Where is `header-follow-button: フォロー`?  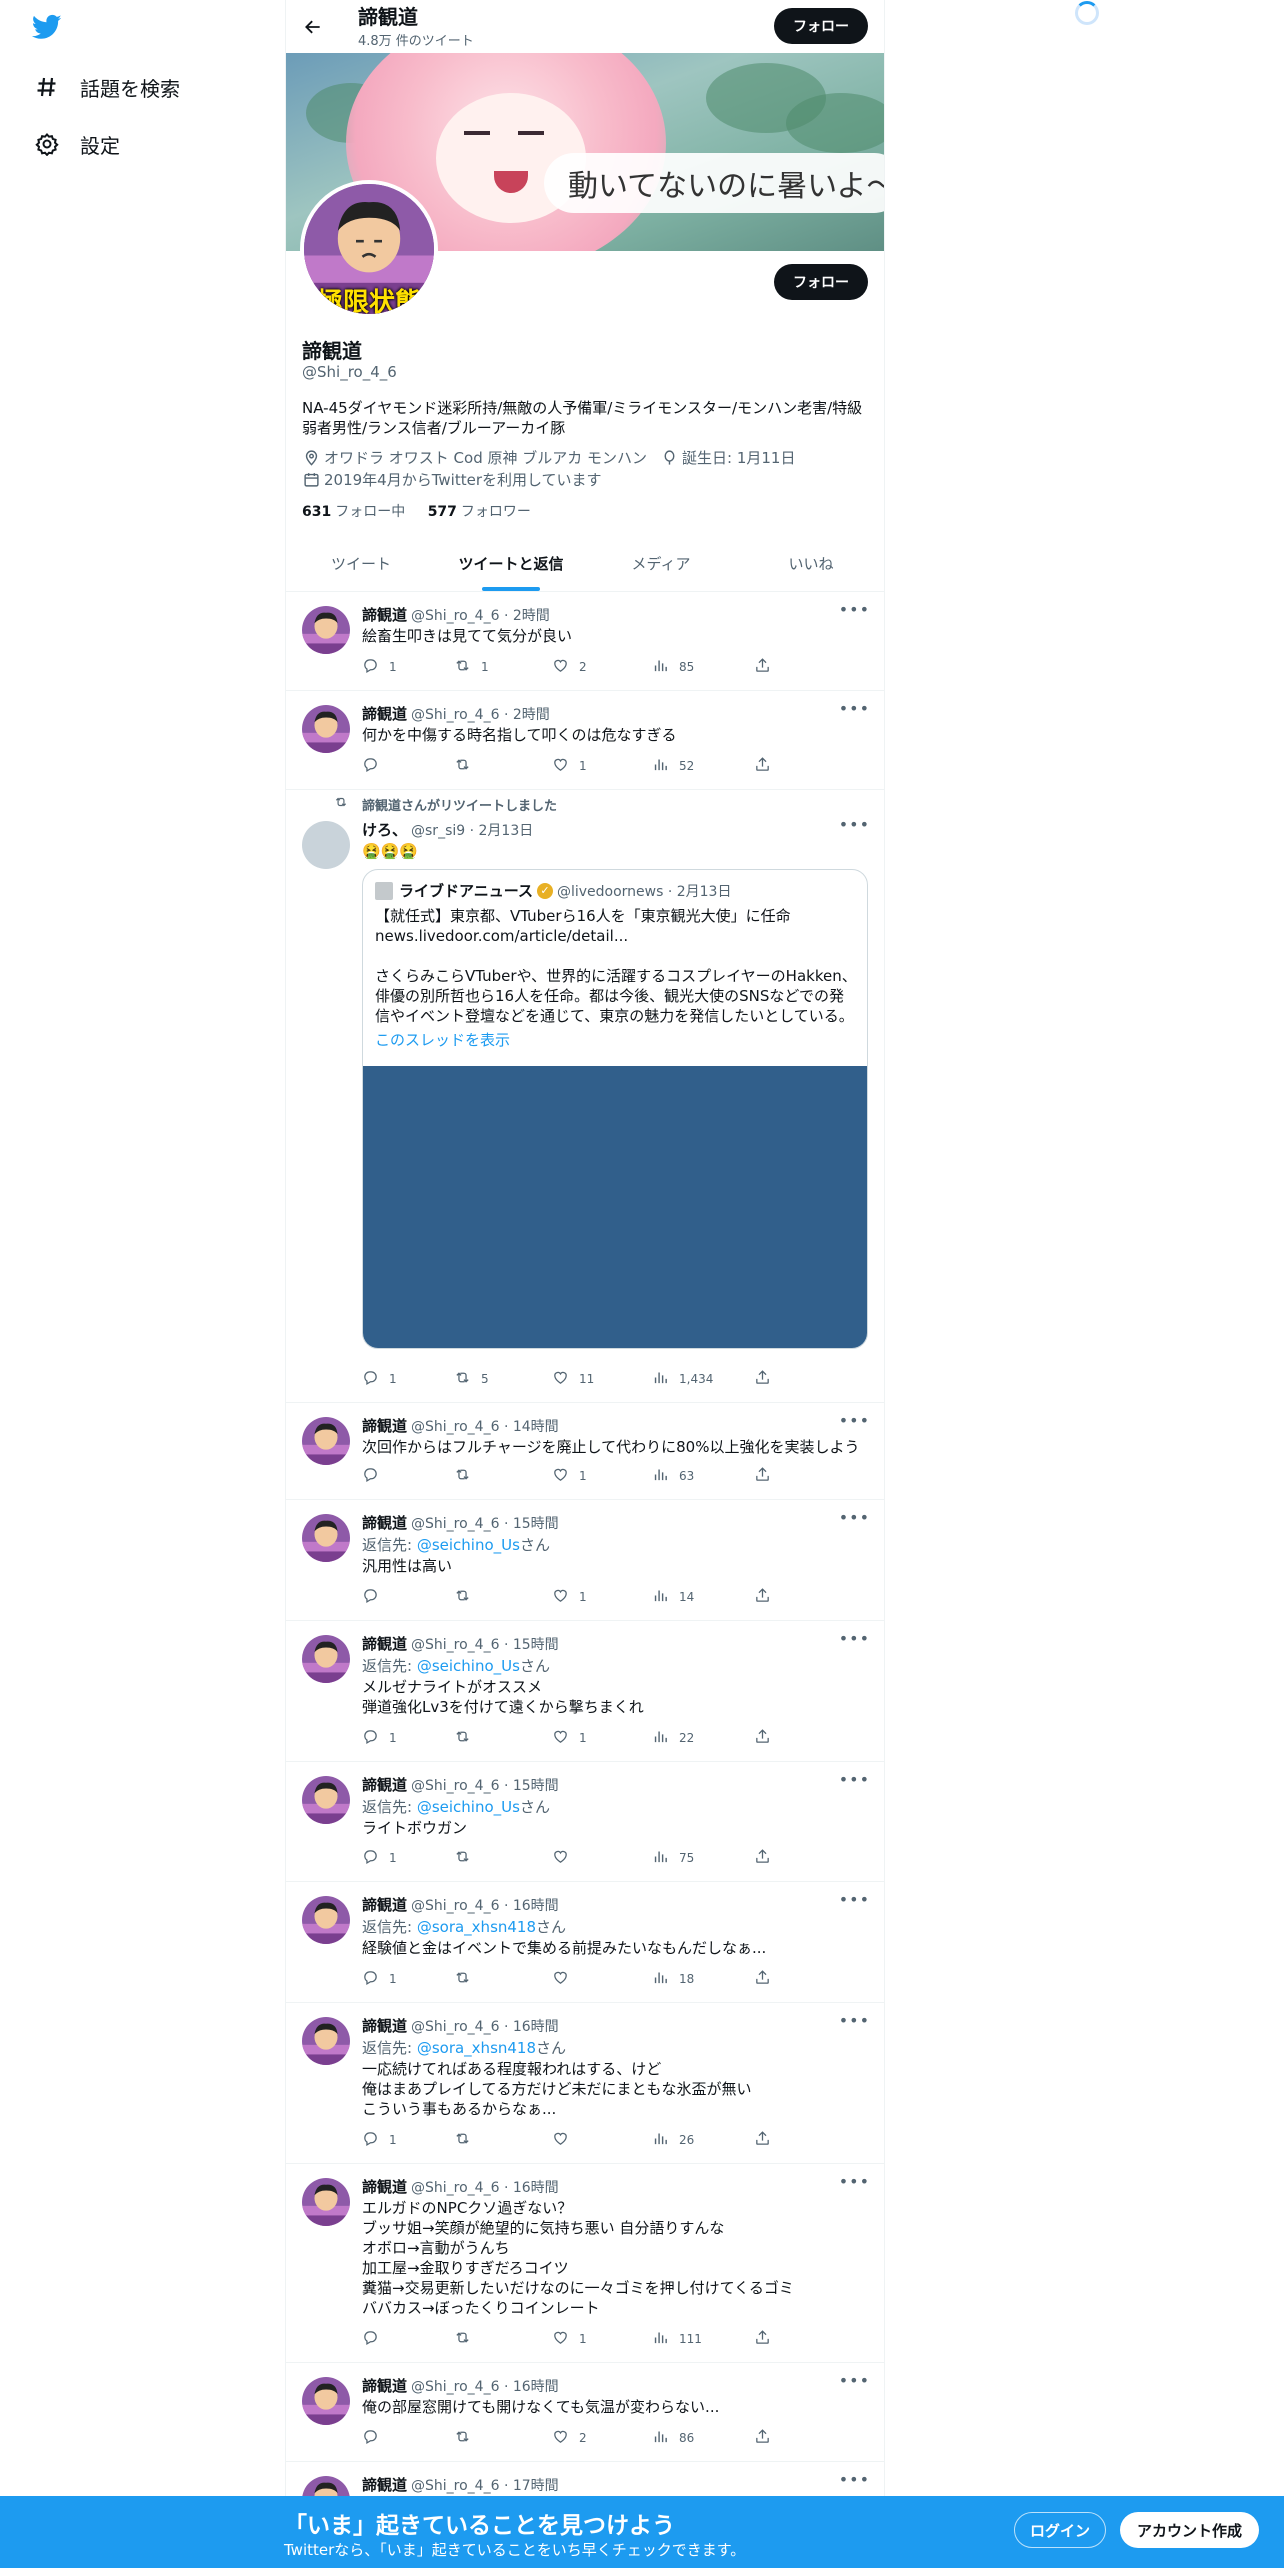
header-follow-button: フォロー is located at coordinates (821, 26).